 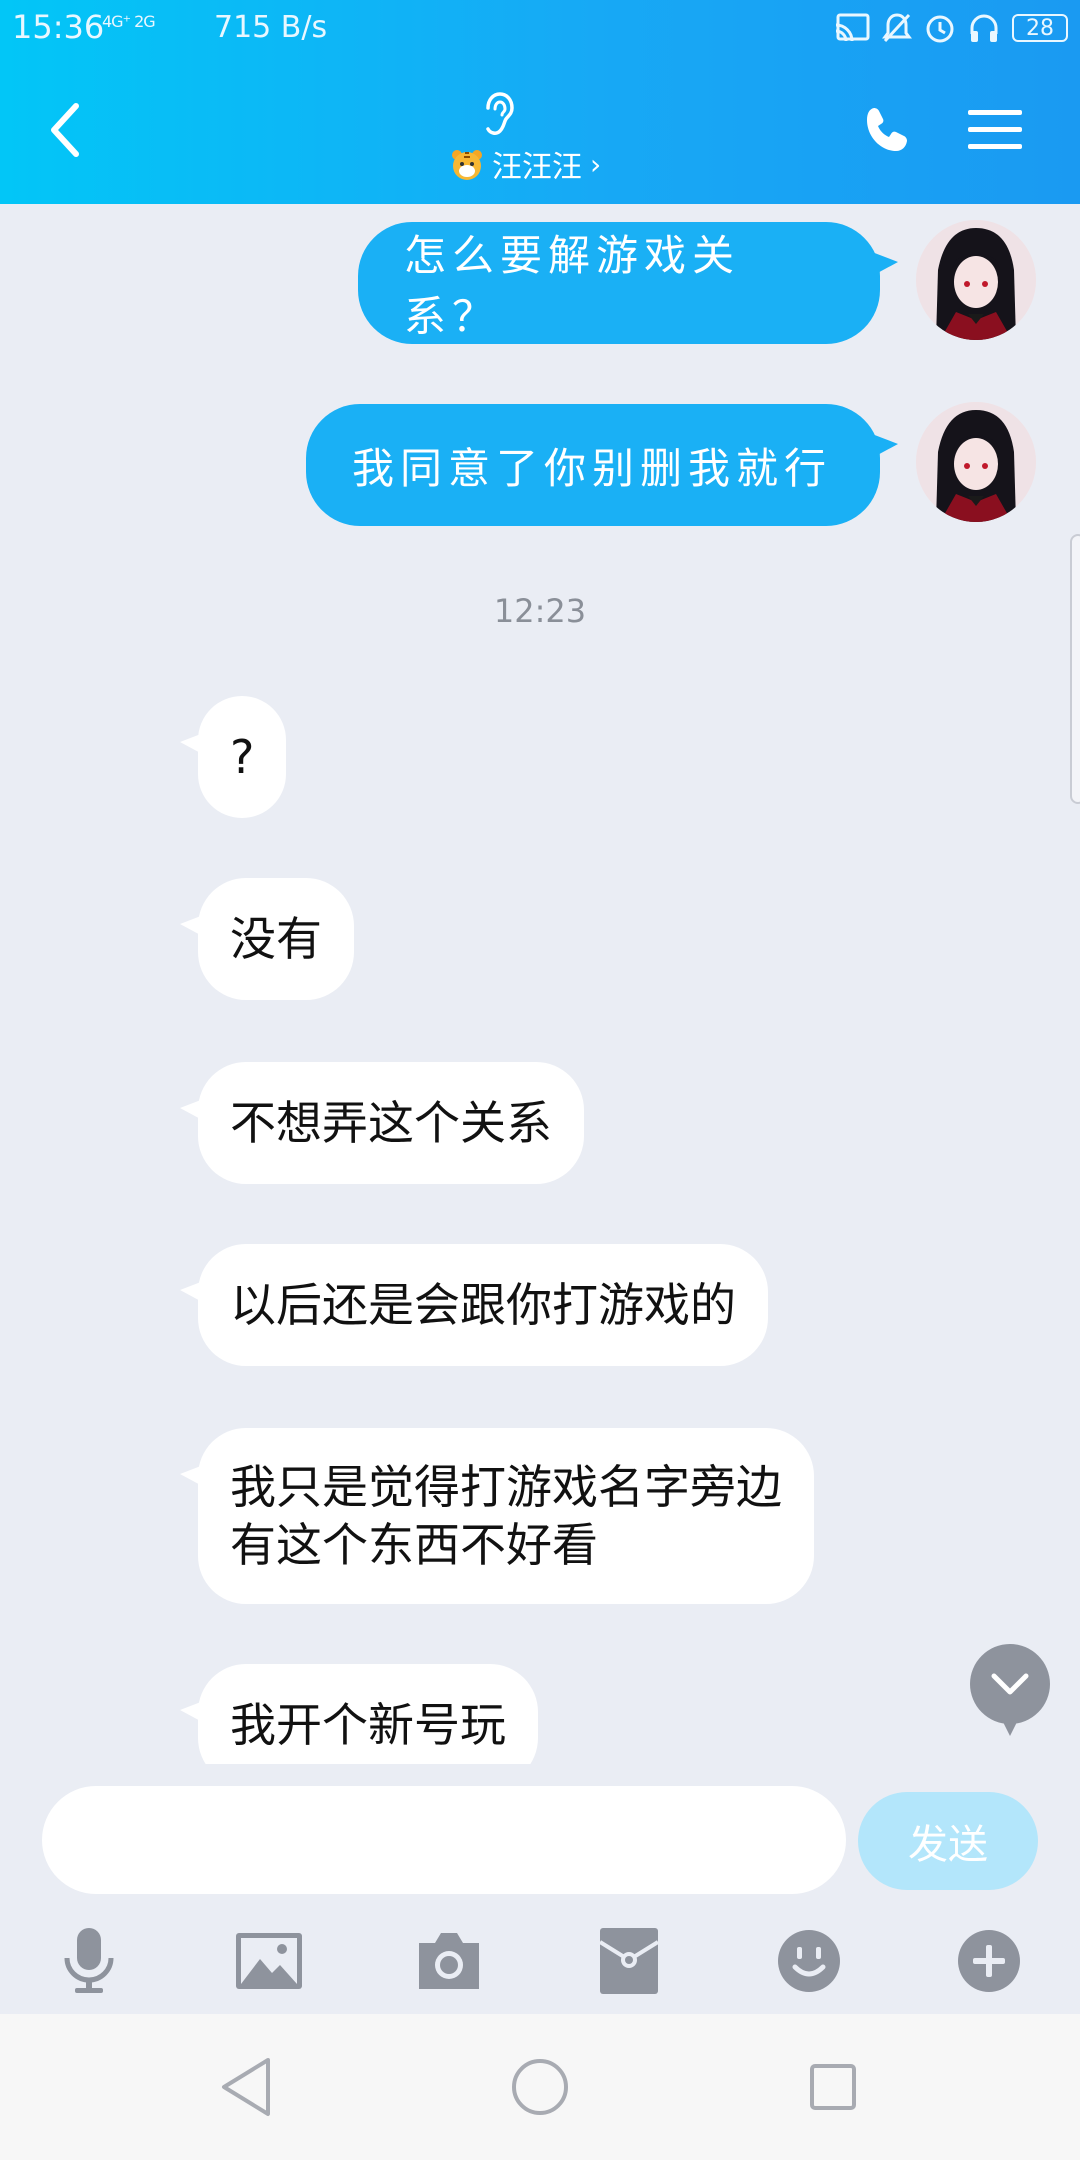 I want to click on emoji-button, so click(x=809, y=1961).